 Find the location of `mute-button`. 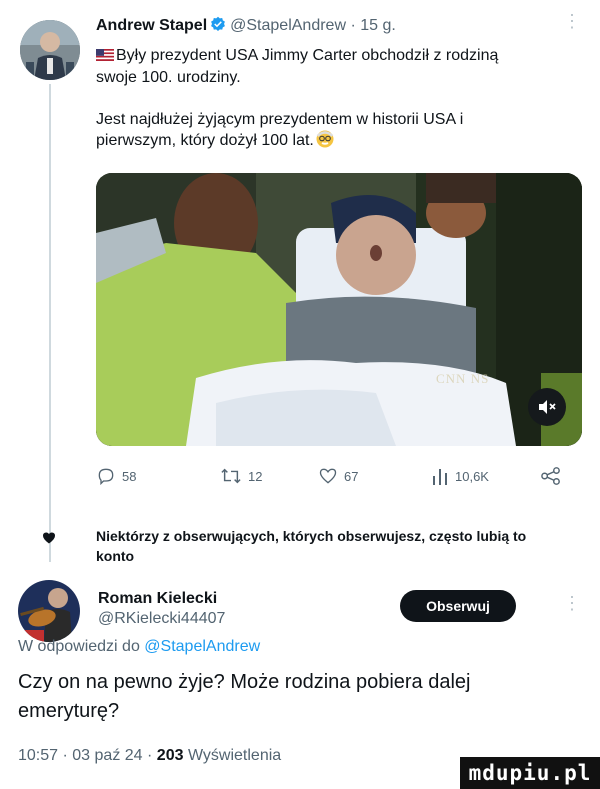

mute-button is located at coordinates (547, 407).